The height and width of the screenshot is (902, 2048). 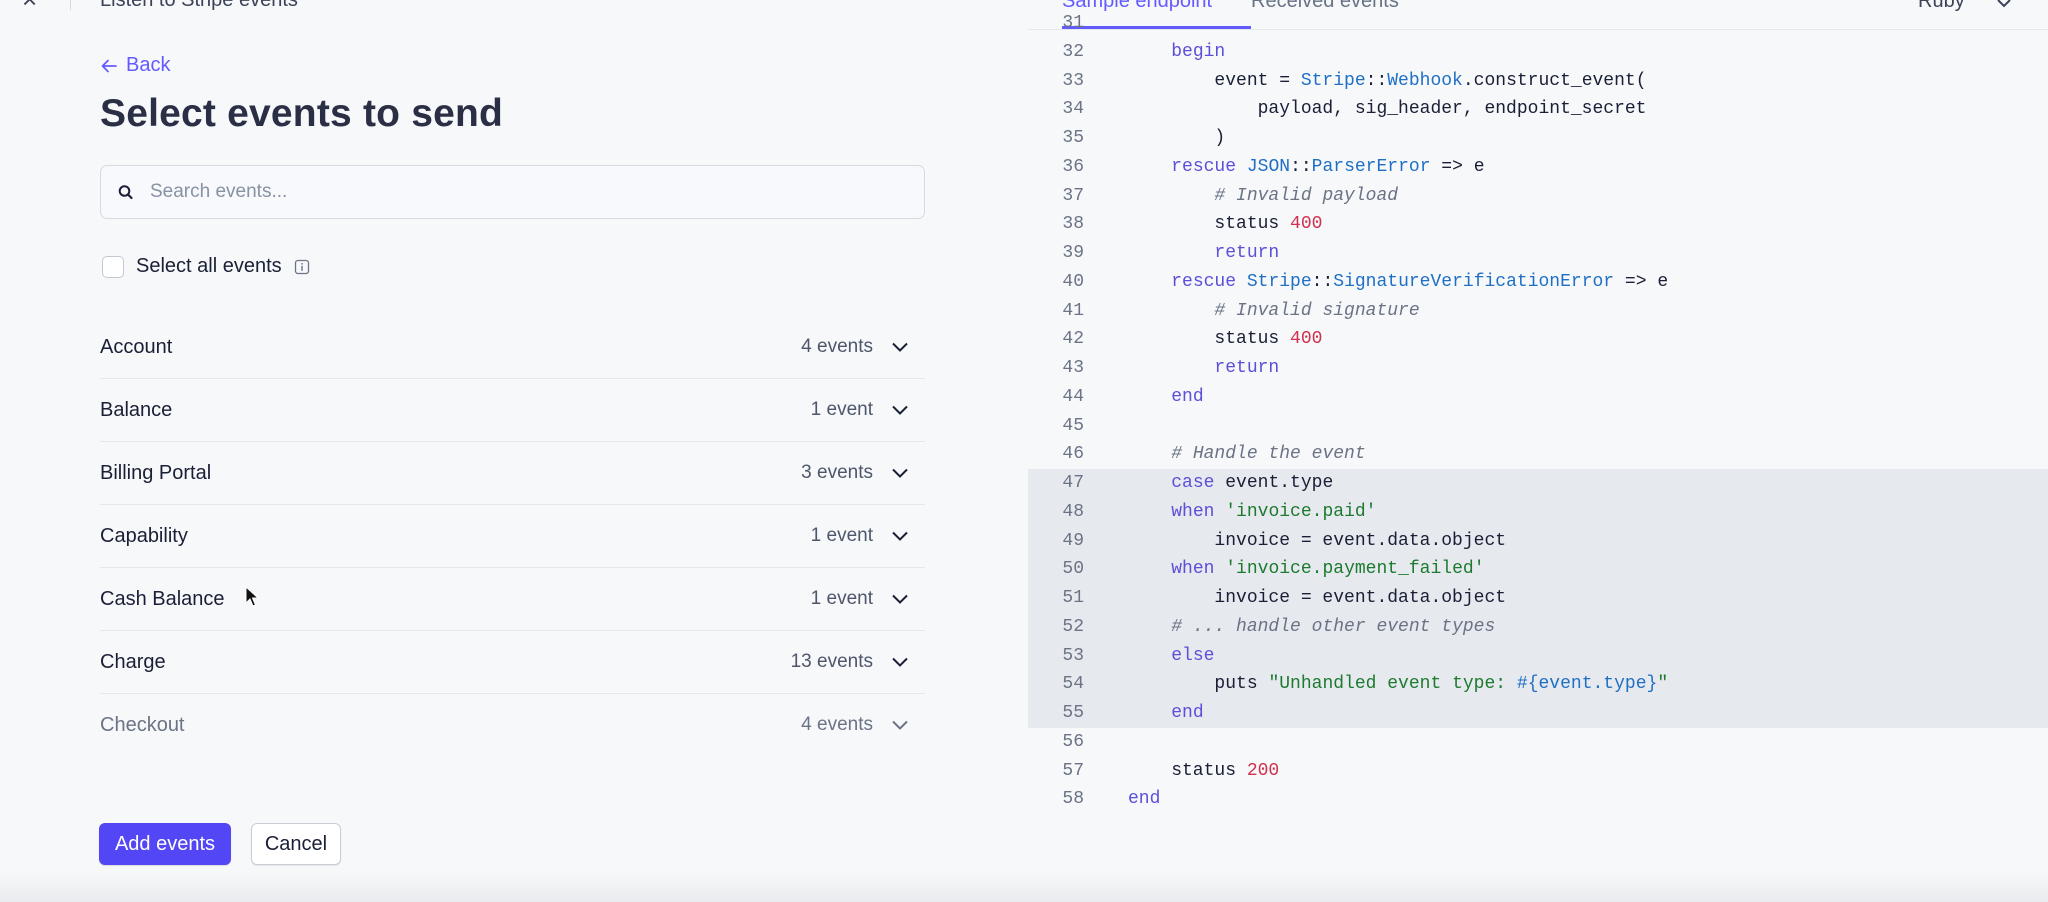 What do you see at coordinates (512, 410) in the screenshot?
I see `category-row-balance: Balance 1 event` at bounding box center [512, 410].